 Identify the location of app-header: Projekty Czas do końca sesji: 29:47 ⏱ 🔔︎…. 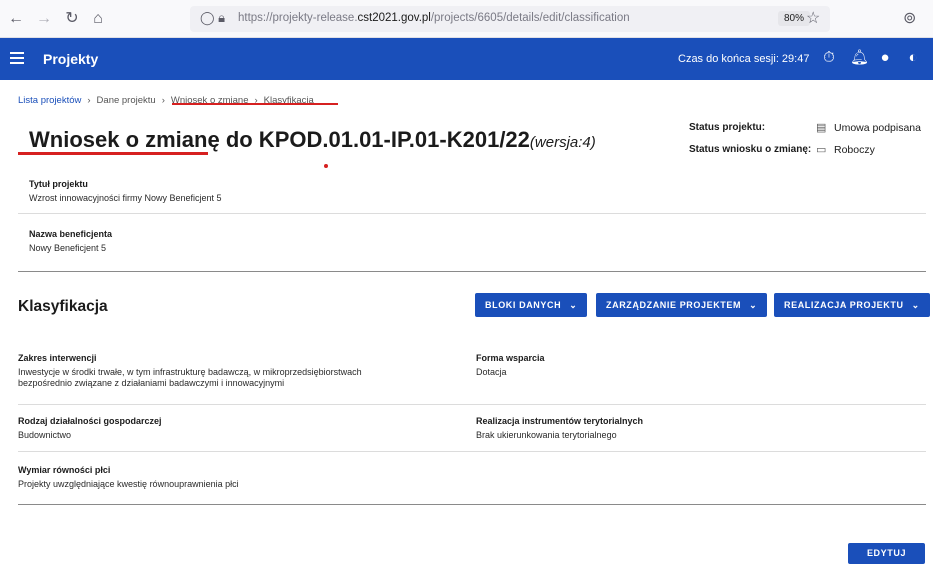
(466, 59).